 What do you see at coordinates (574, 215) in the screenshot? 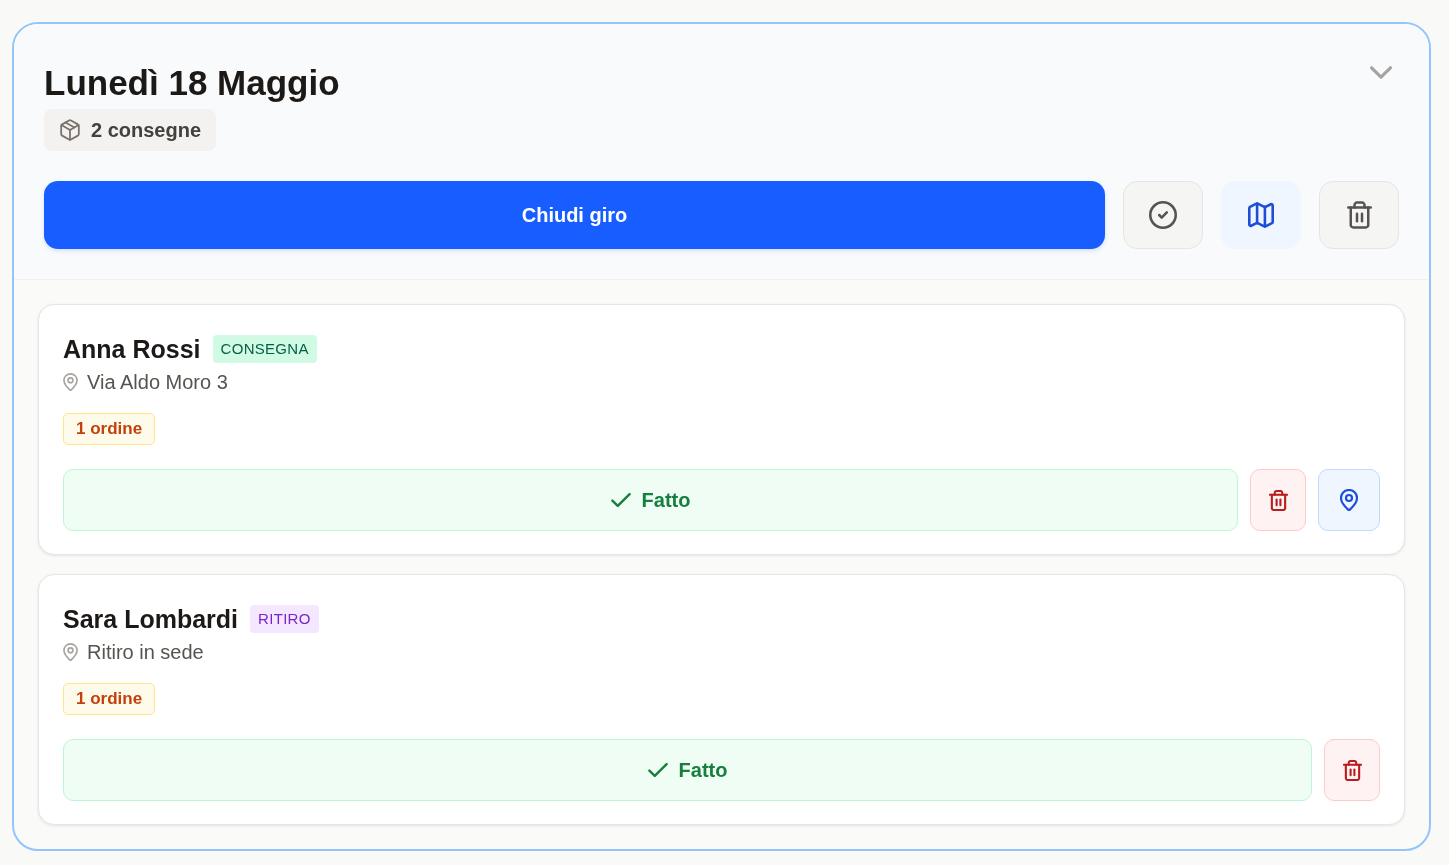
I see `close-tour-button: Chiudi giro` at bounding box center [574, 215].